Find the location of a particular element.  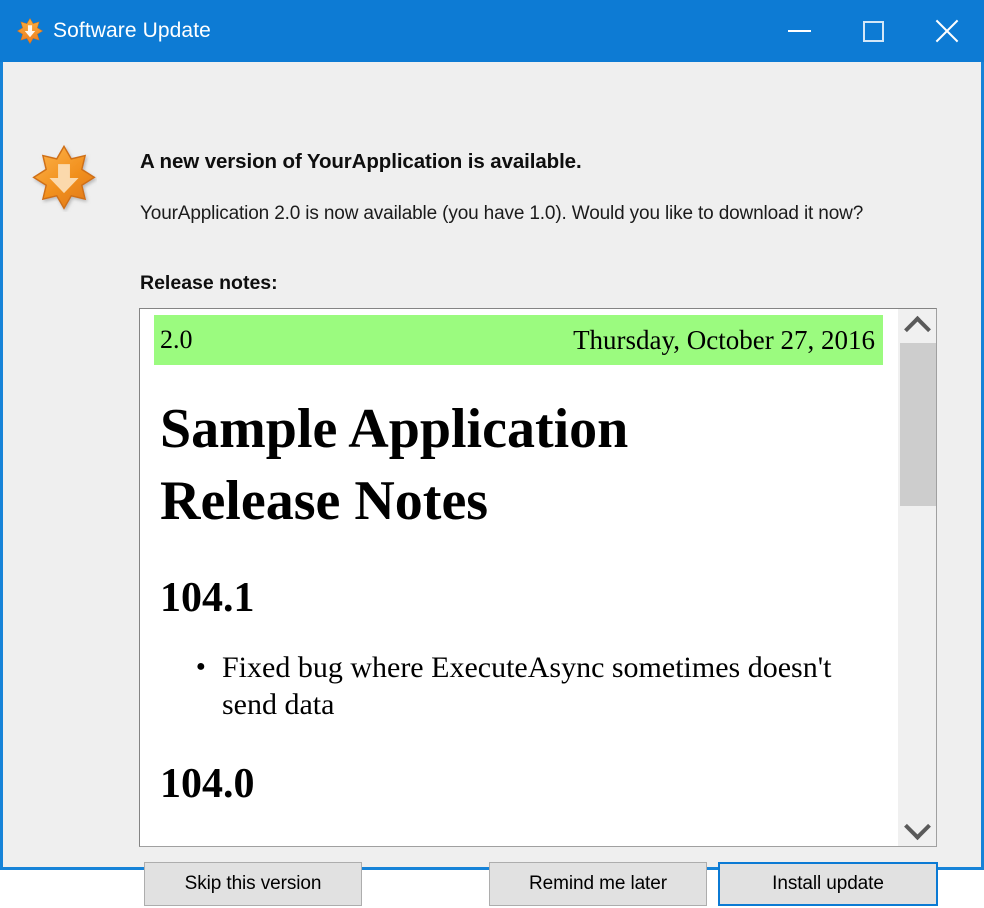

minimize-icon is located at coordinates (799, 31).